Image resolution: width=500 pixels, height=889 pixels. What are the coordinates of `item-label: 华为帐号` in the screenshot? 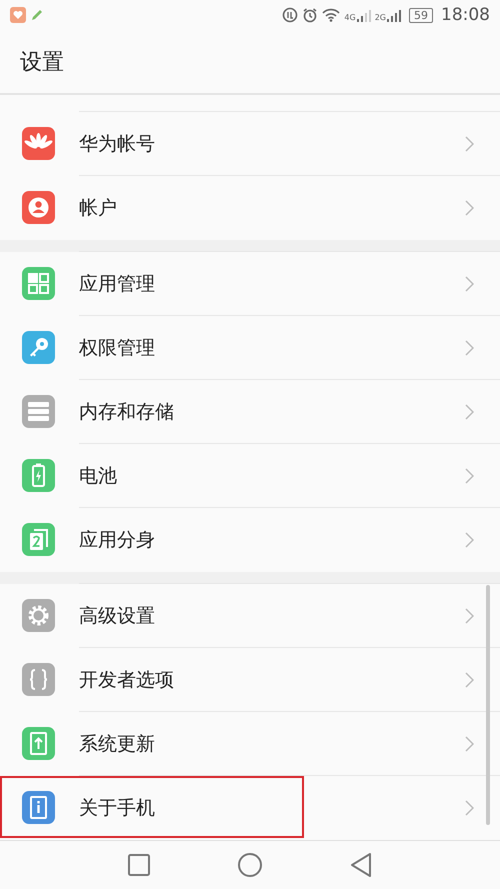 It's located at (117, 145).